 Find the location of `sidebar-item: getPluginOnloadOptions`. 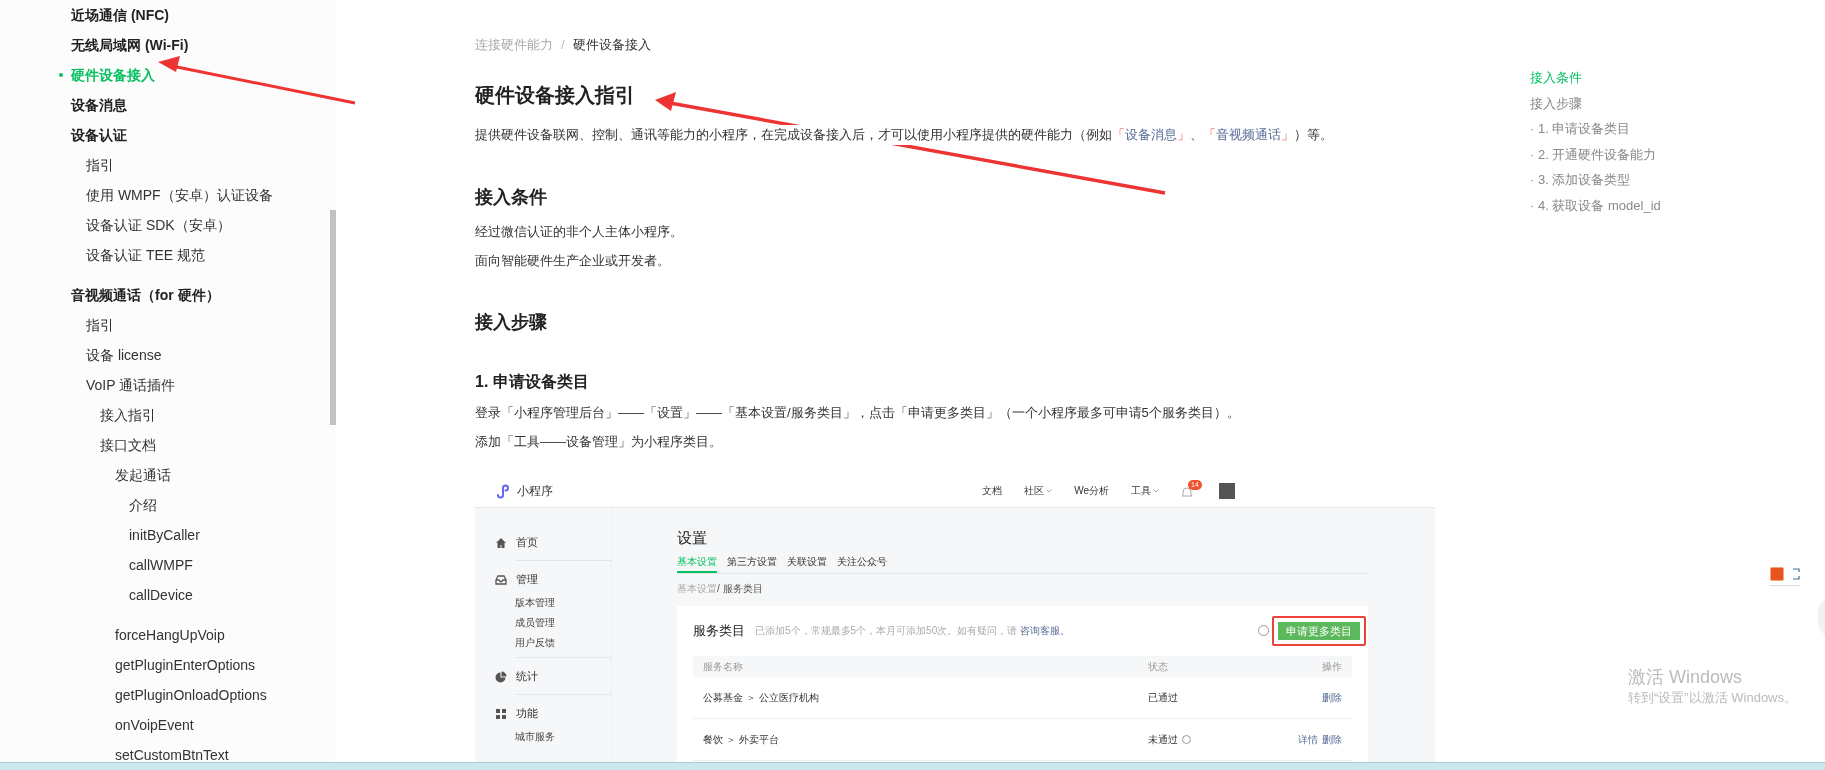

sidebar-item: getPluginOnloadOptions is located at coordinates (191, 695).